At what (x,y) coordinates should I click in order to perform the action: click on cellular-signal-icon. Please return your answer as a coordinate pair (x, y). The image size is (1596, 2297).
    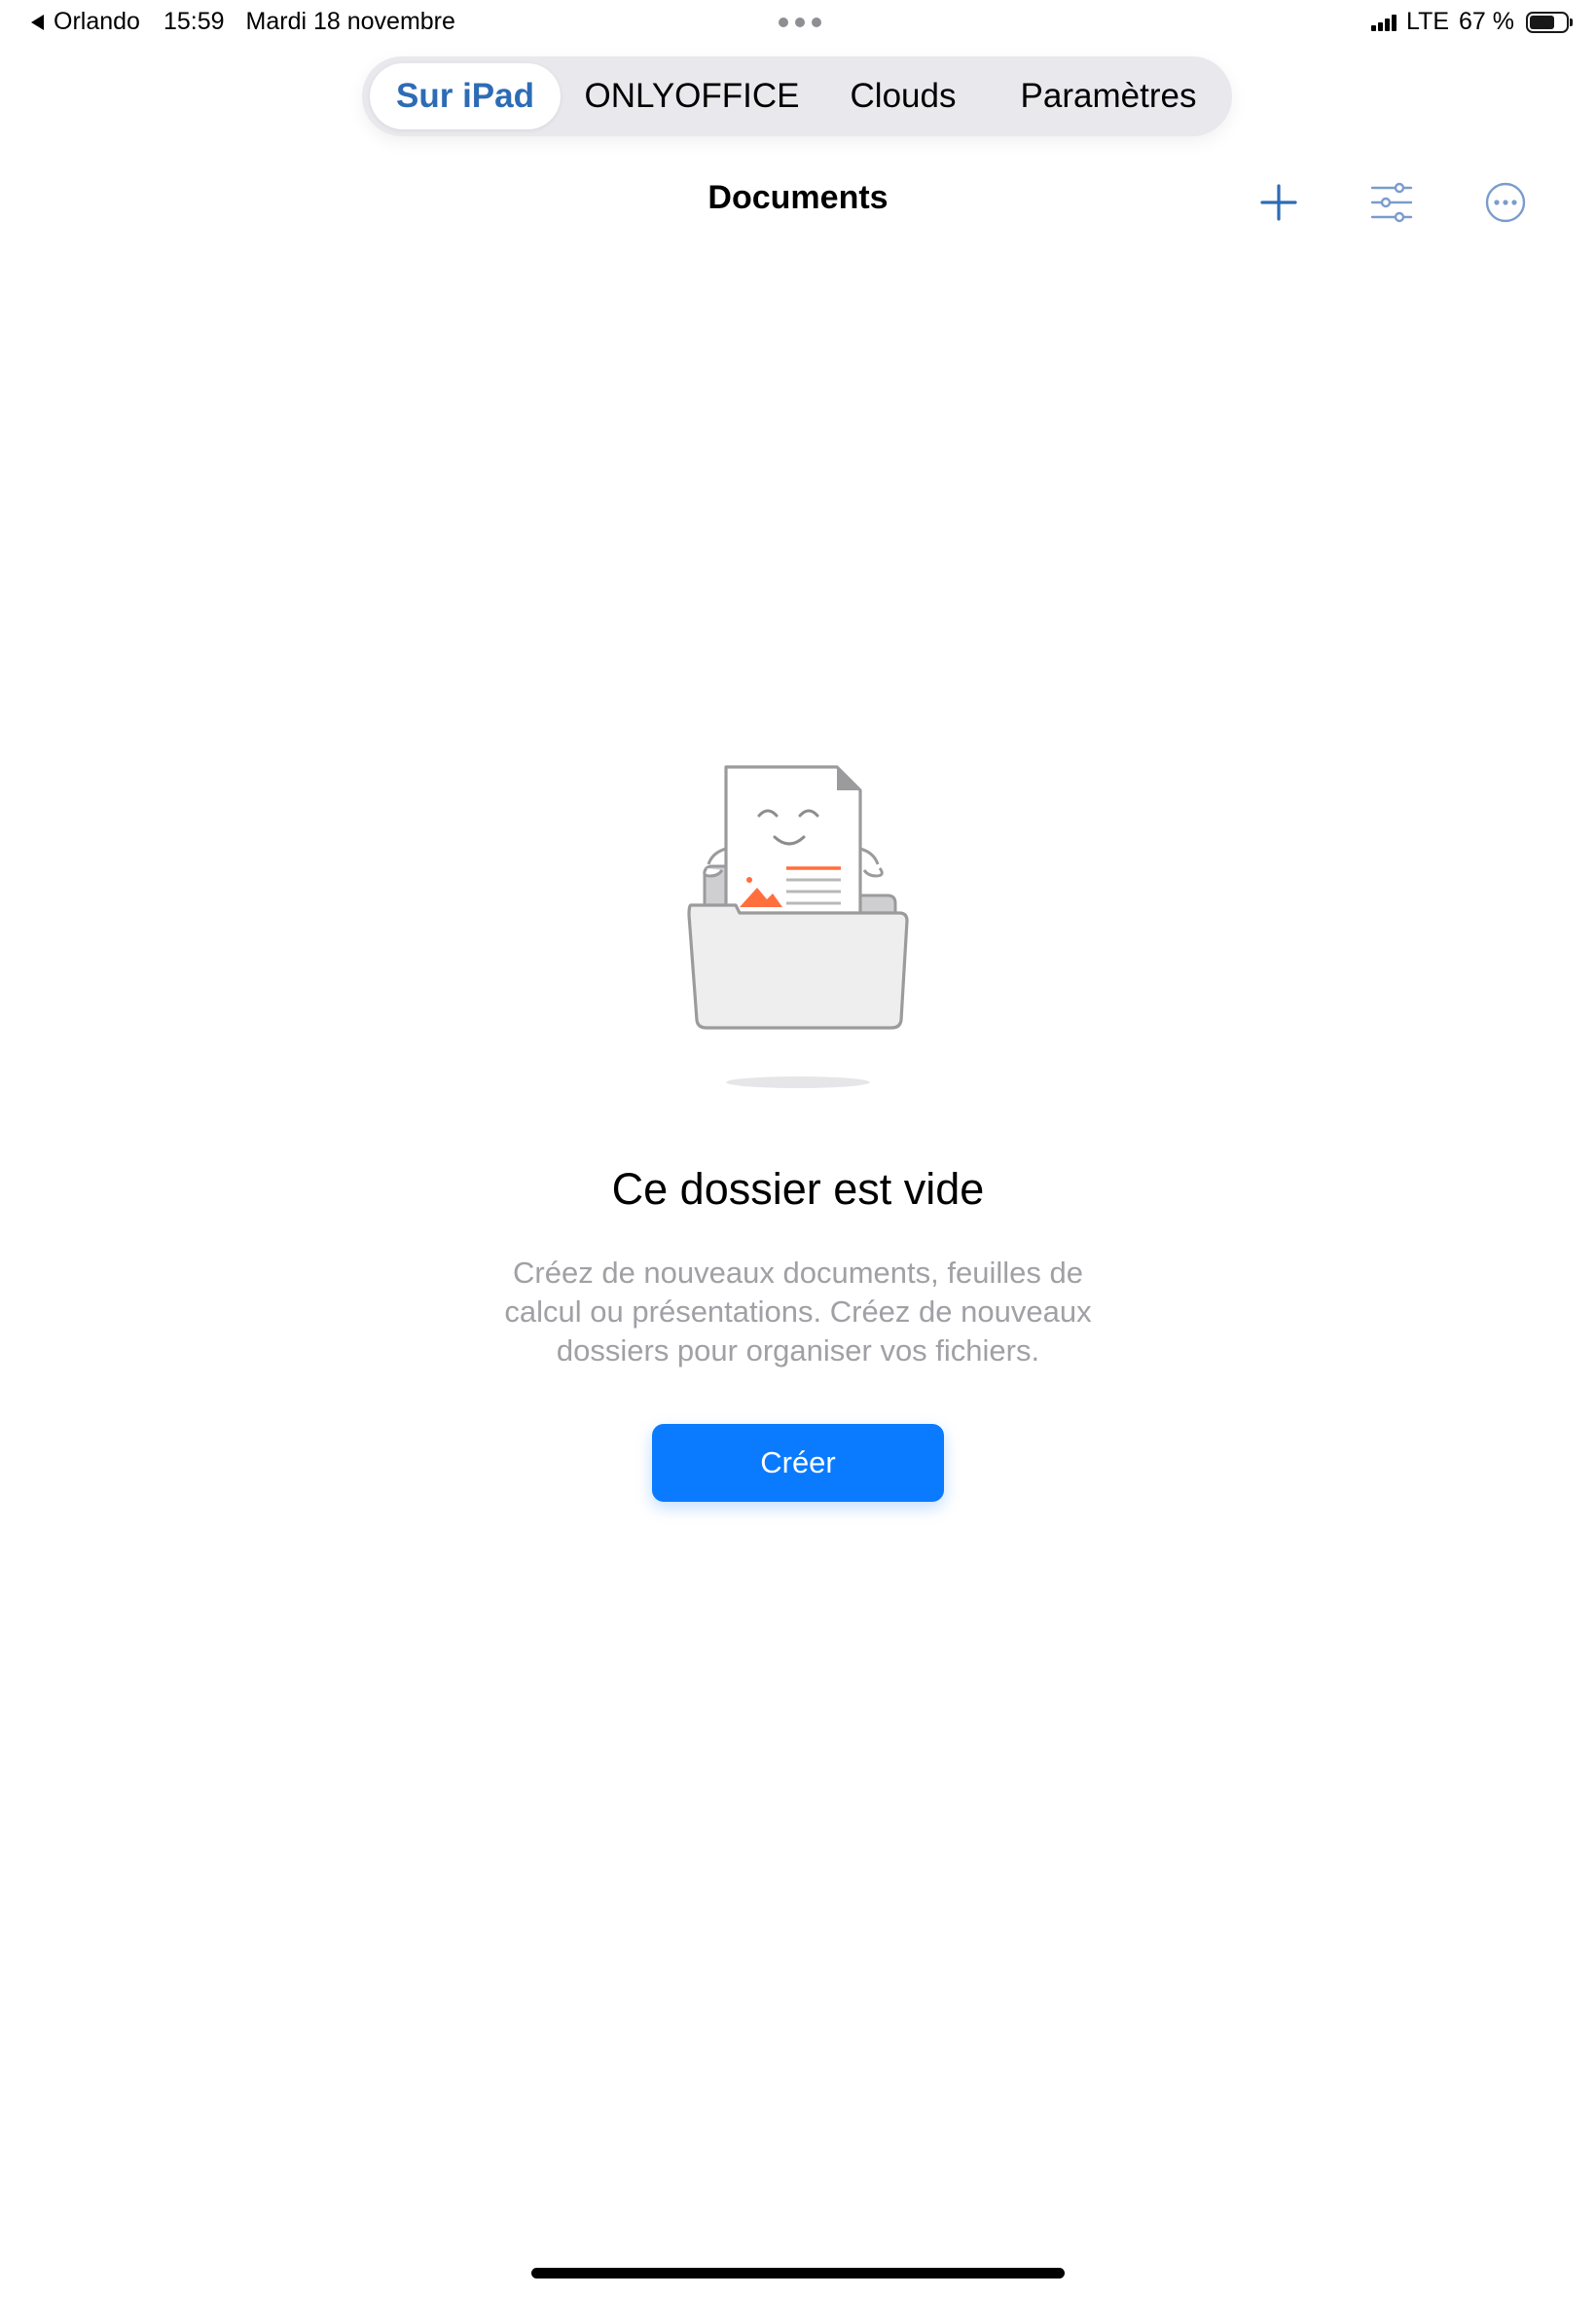
    Looking at the image, I should click on (1384, 22).